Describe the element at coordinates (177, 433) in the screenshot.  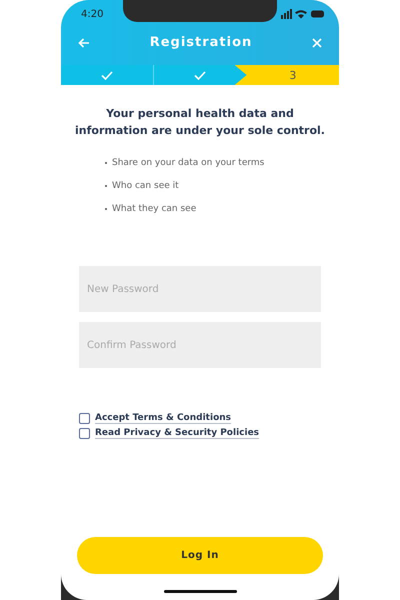
I see `agreement-link: Read Privacy & Security Policies` at that location.